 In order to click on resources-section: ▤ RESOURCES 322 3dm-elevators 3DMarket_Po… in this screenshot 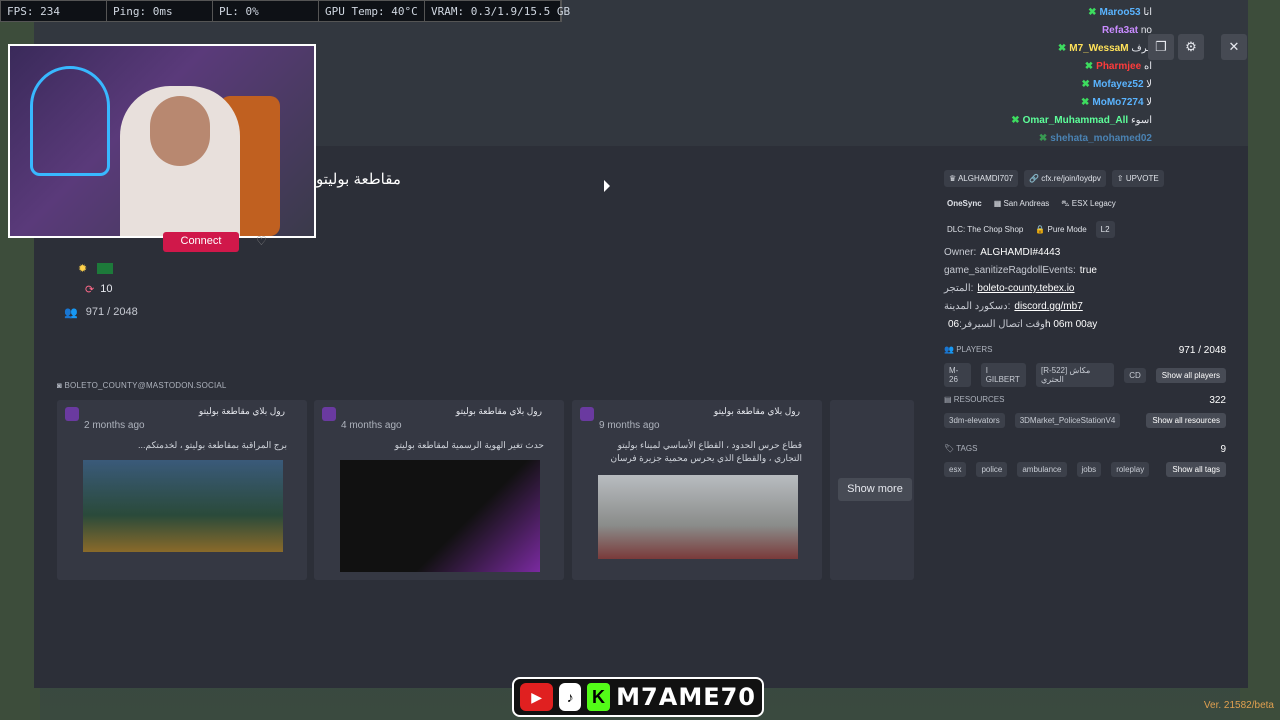, I will do `click(1085, 411)`.